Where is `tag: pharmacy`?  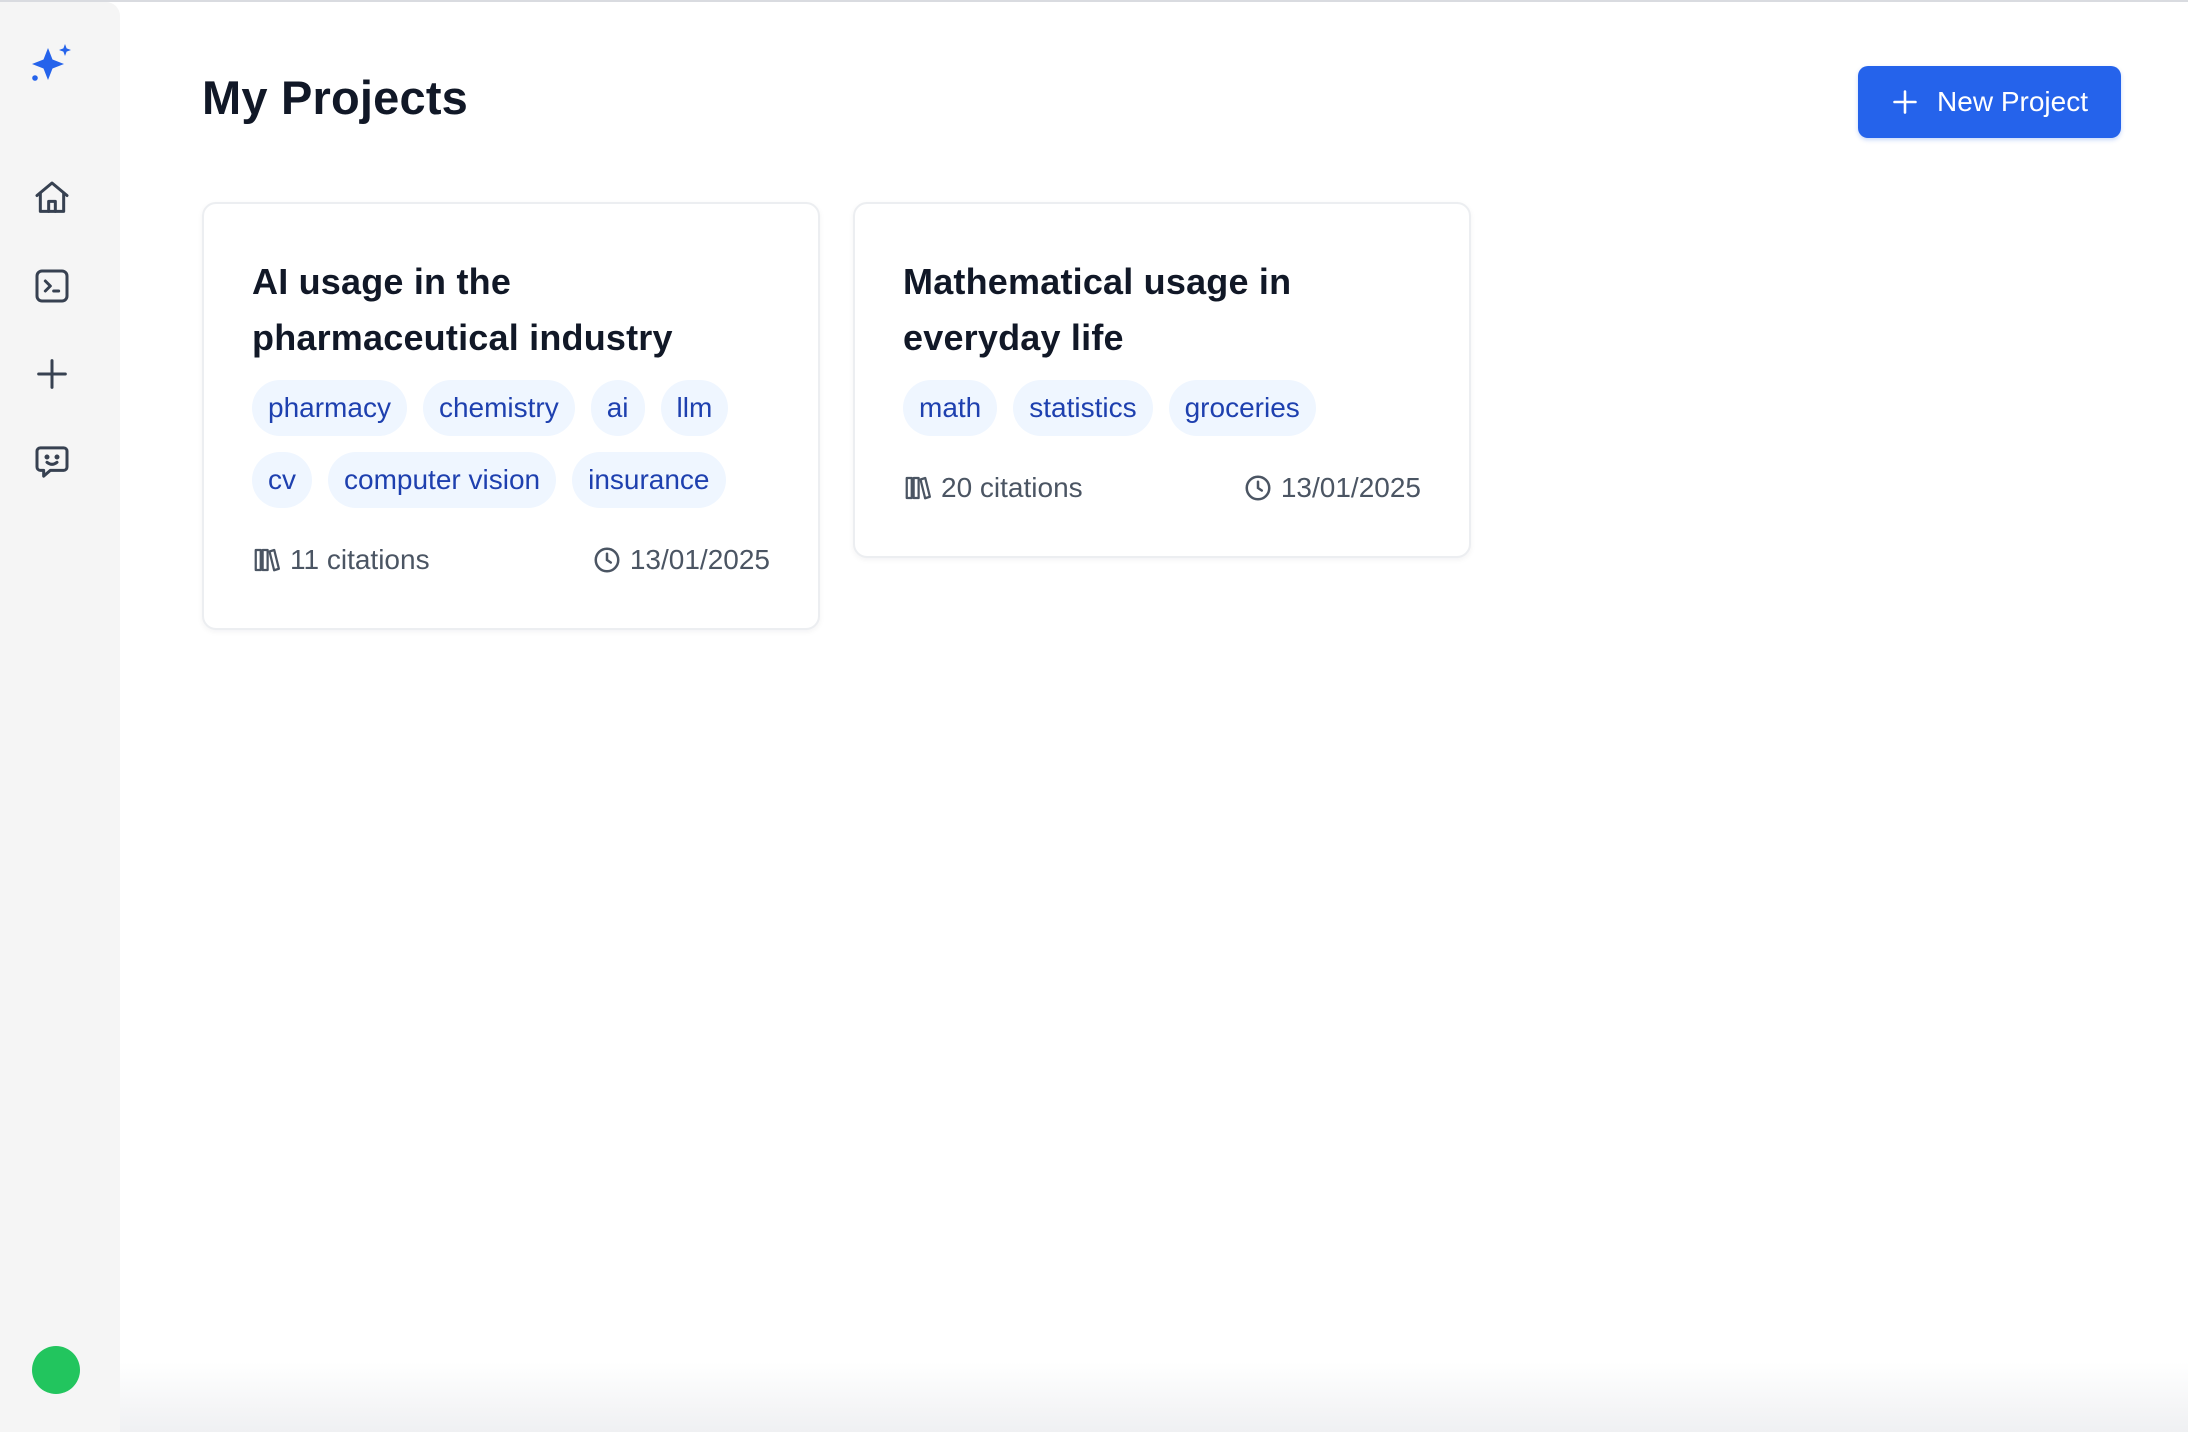
tag: pharmacy is located at coordinates (329, 408).